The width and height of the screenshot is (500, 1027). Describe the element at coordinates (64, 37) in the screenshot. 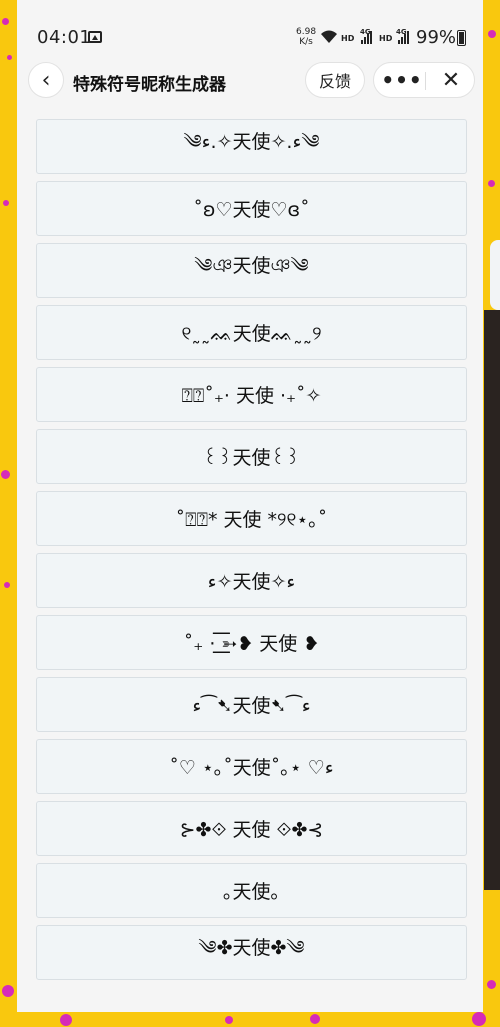

I see `clock: 04:01` at that location.